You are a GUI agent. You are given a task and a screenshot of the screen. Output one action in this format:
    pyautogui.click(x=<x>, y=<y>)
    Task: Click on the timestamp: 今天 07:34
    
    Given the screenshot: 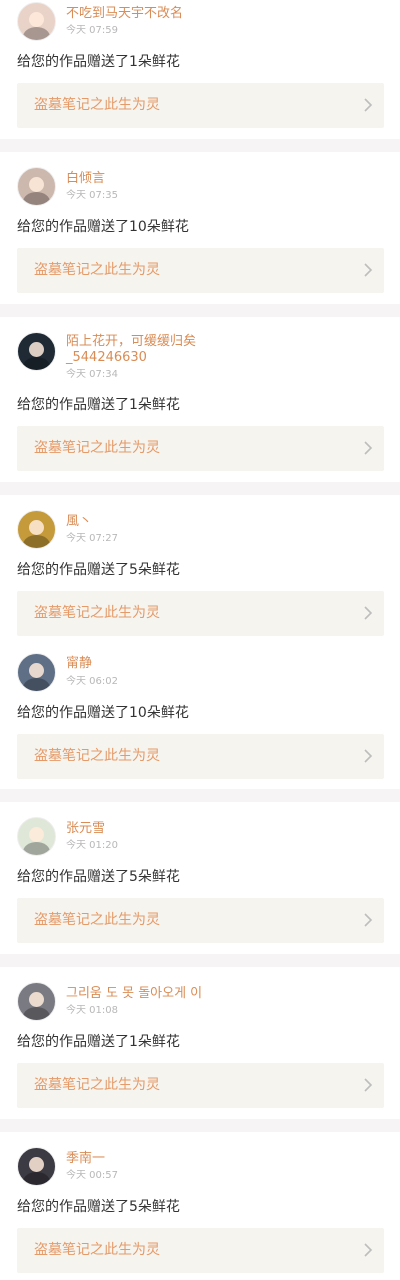 What is the action you would take?
    pyautogui.click(x=92, y=374)
    